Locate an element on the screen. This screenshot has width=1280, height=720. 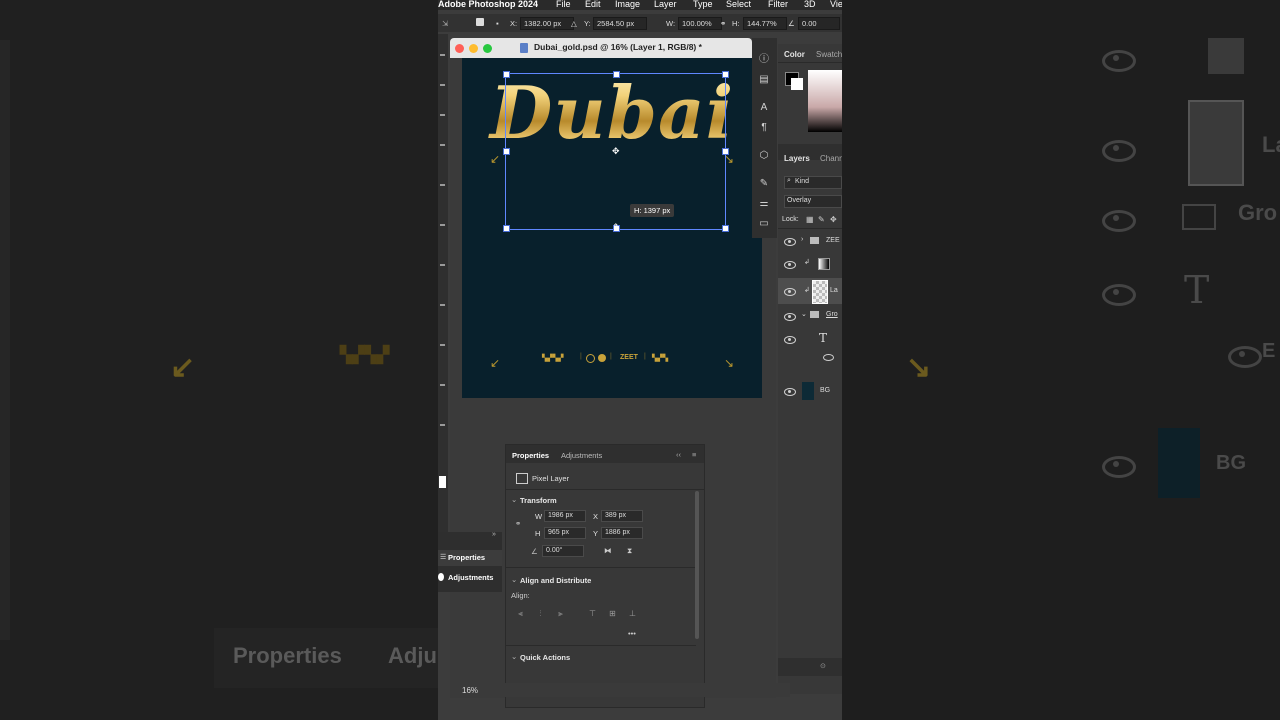
chevron-right-icon: › is located at coordinates (802, 239).